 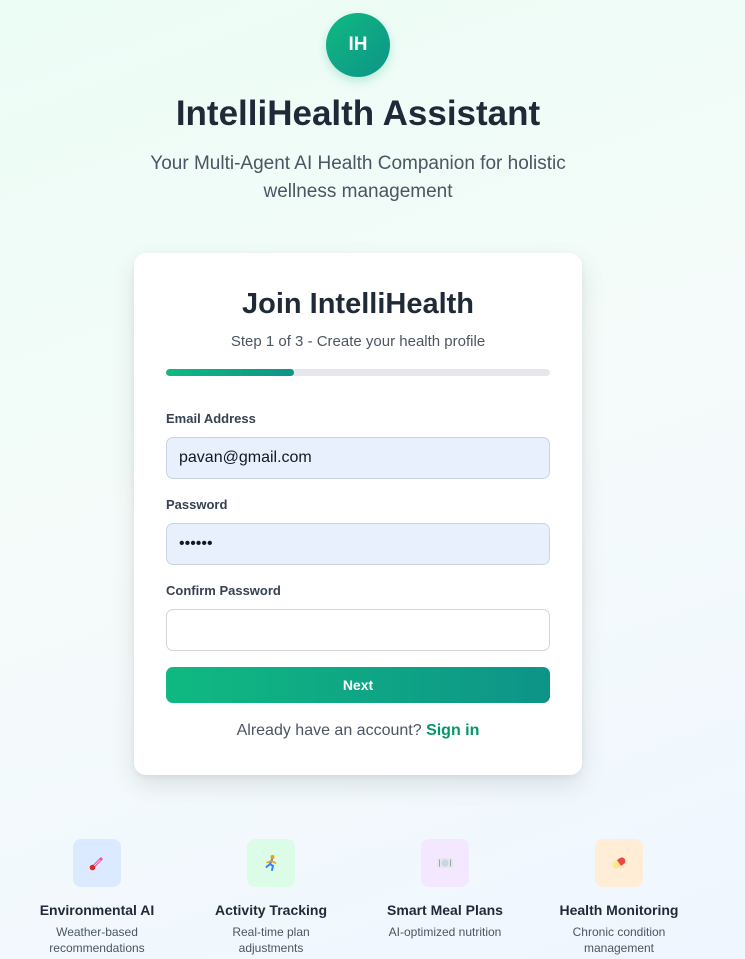 I want to click on password-field, so click(x=358, y=544).